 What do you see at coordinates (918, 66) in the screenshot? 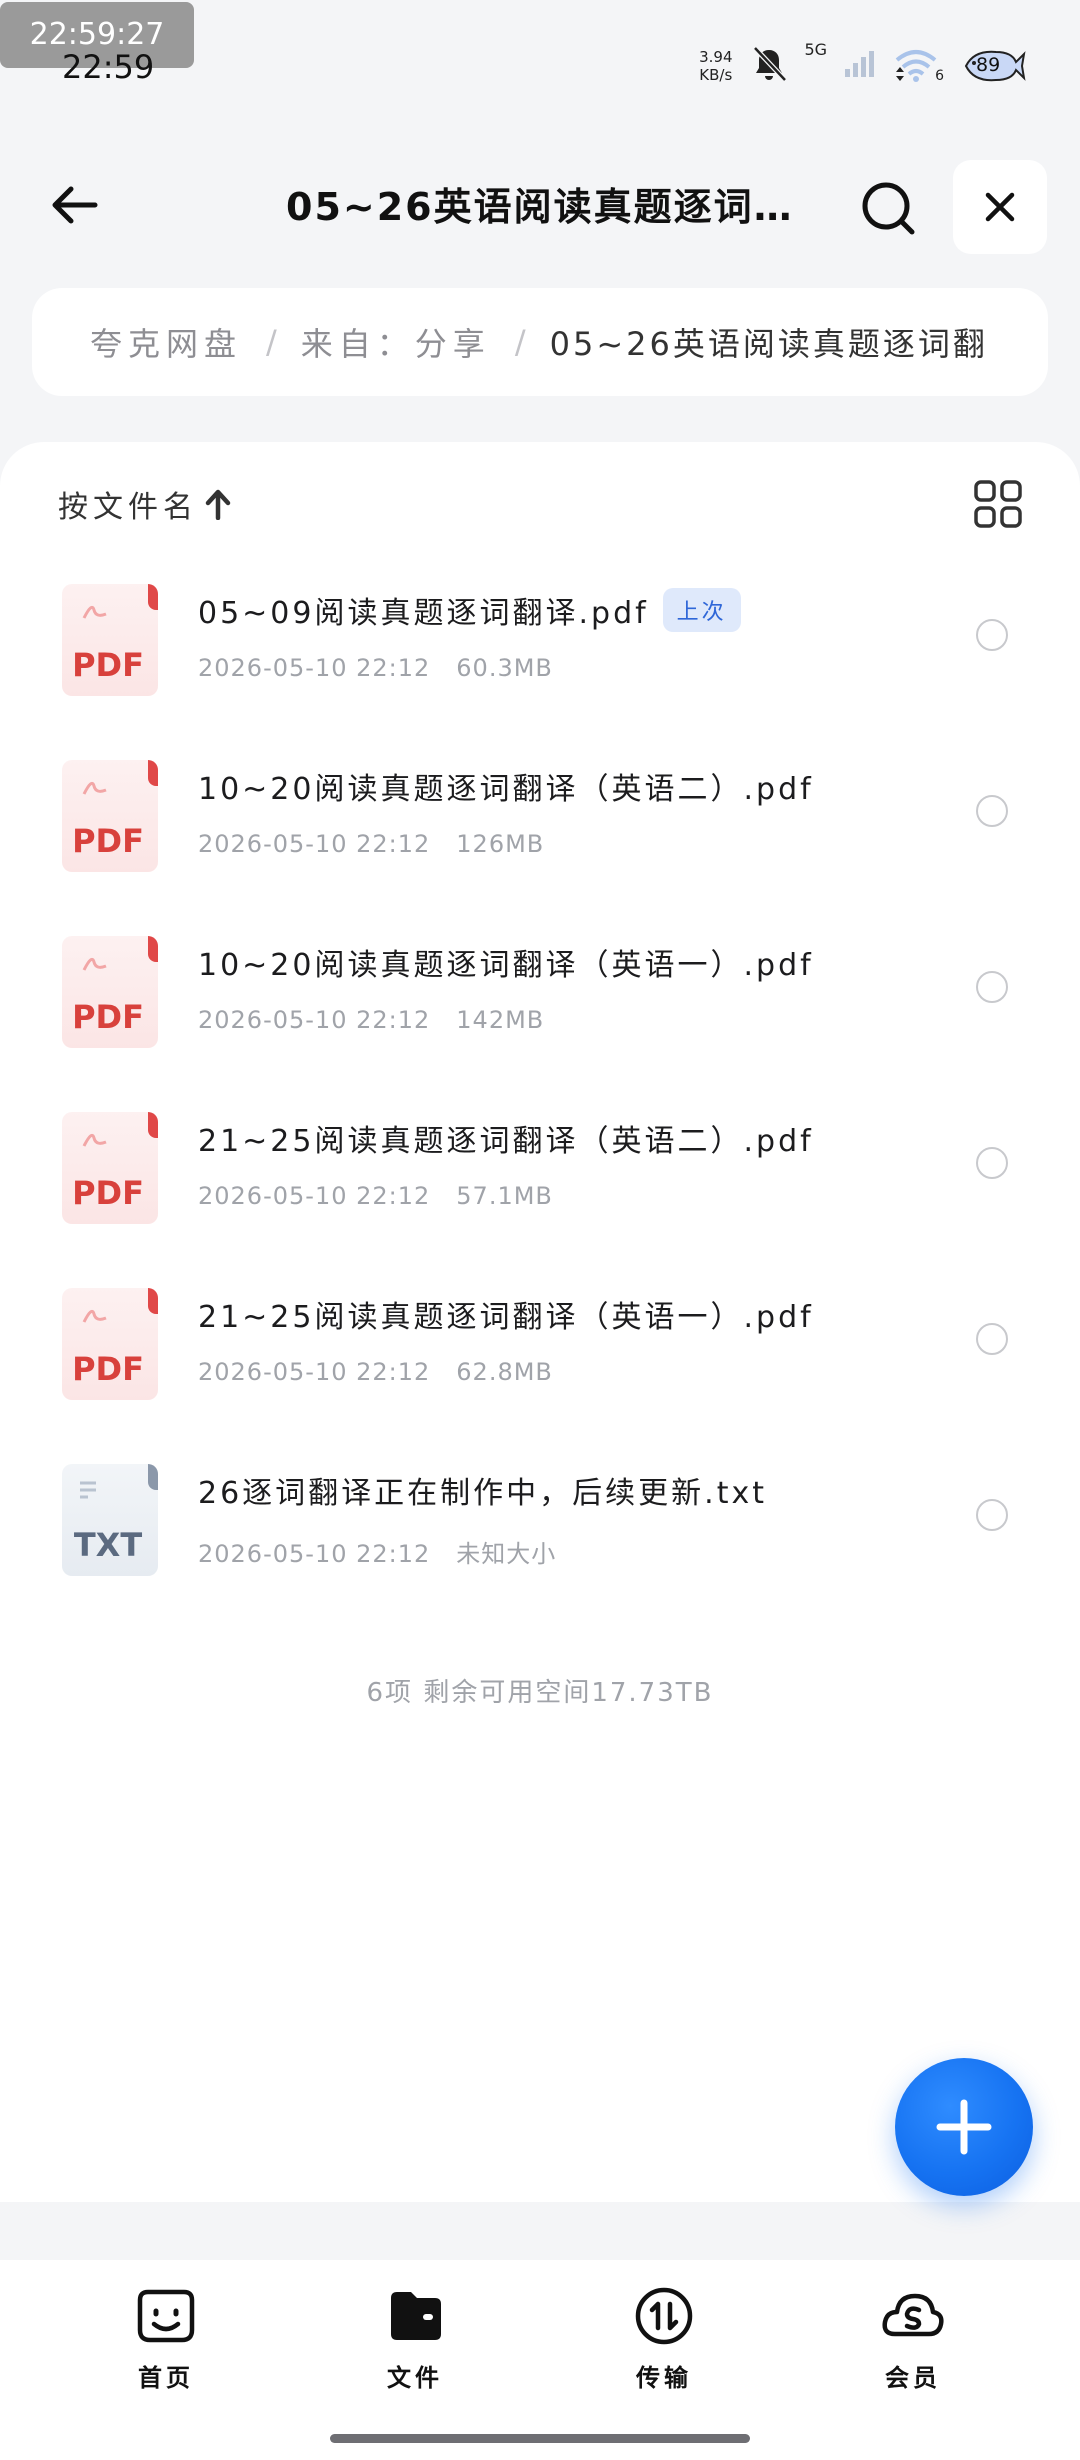
I see `wifi-icon: 6` at bounding box center [918, 66].